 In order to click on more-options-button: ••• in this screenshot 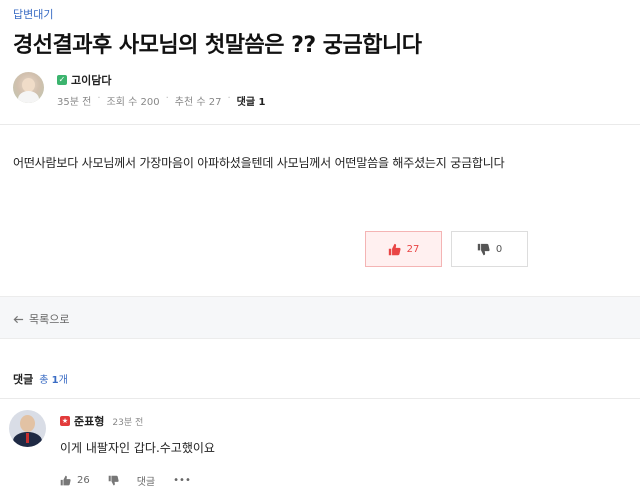, I will do `click(182, 480)`.